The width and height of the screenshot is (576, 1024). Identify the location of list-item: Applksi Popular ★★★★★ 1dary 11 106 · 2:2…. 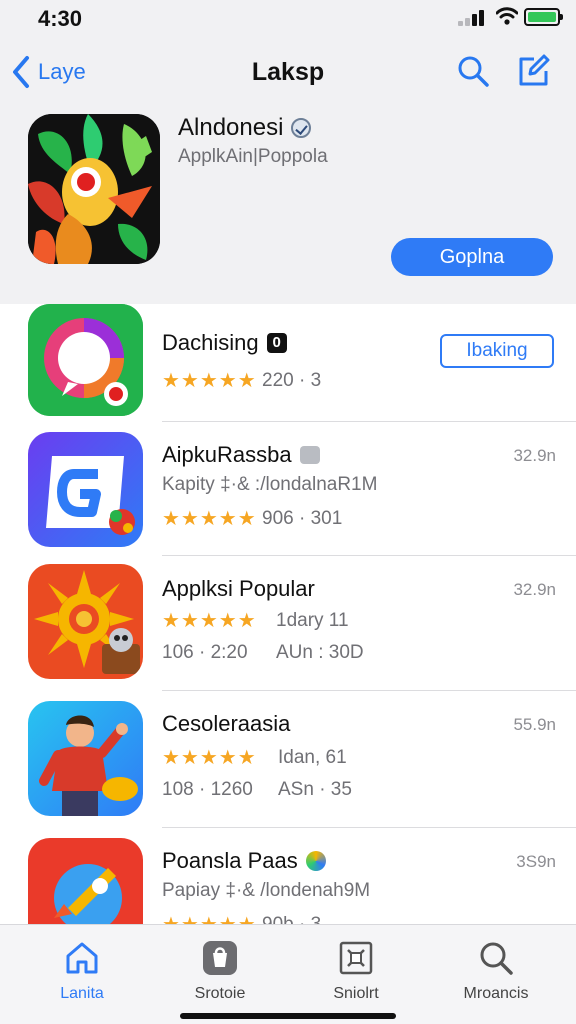
(288, 623).